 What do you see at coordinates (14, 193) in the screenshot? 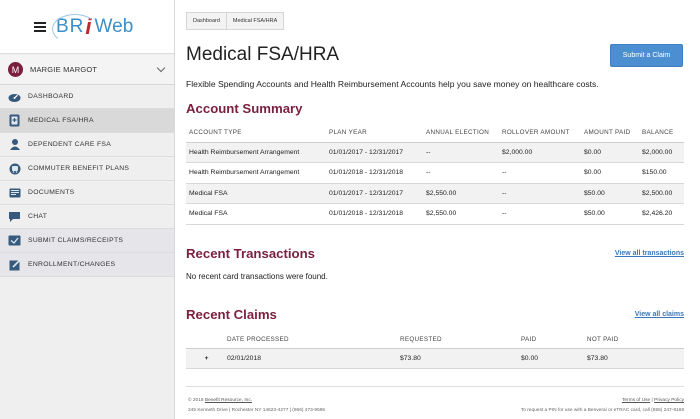
I see `documents-icon` at bounding box center [14, 193].